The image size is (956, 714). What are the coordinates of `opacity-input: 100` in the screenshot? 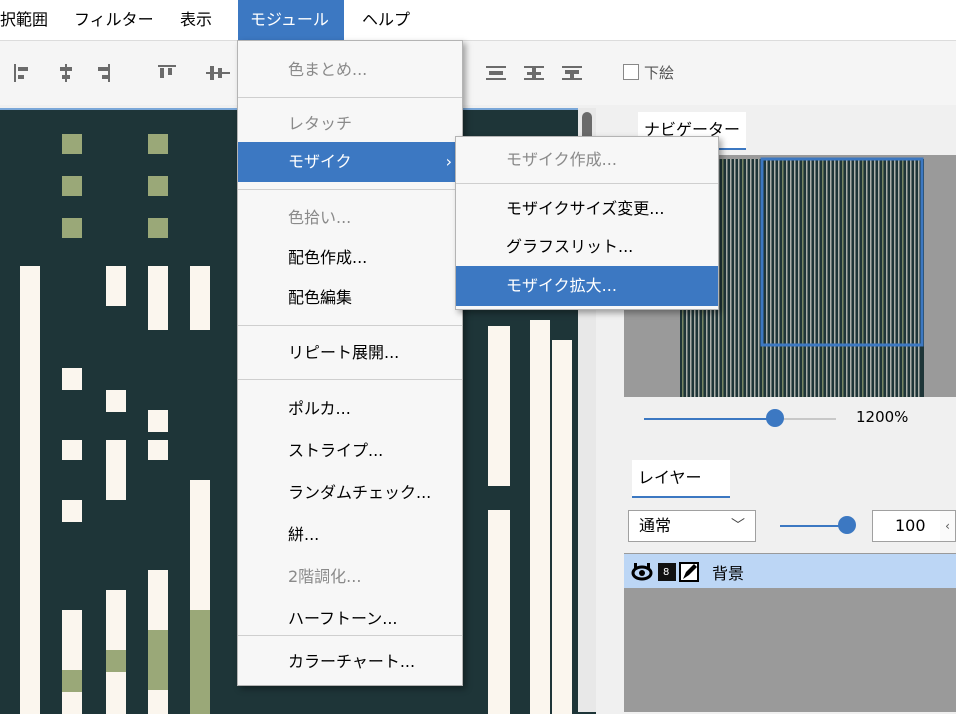 It's located at (907, 526).